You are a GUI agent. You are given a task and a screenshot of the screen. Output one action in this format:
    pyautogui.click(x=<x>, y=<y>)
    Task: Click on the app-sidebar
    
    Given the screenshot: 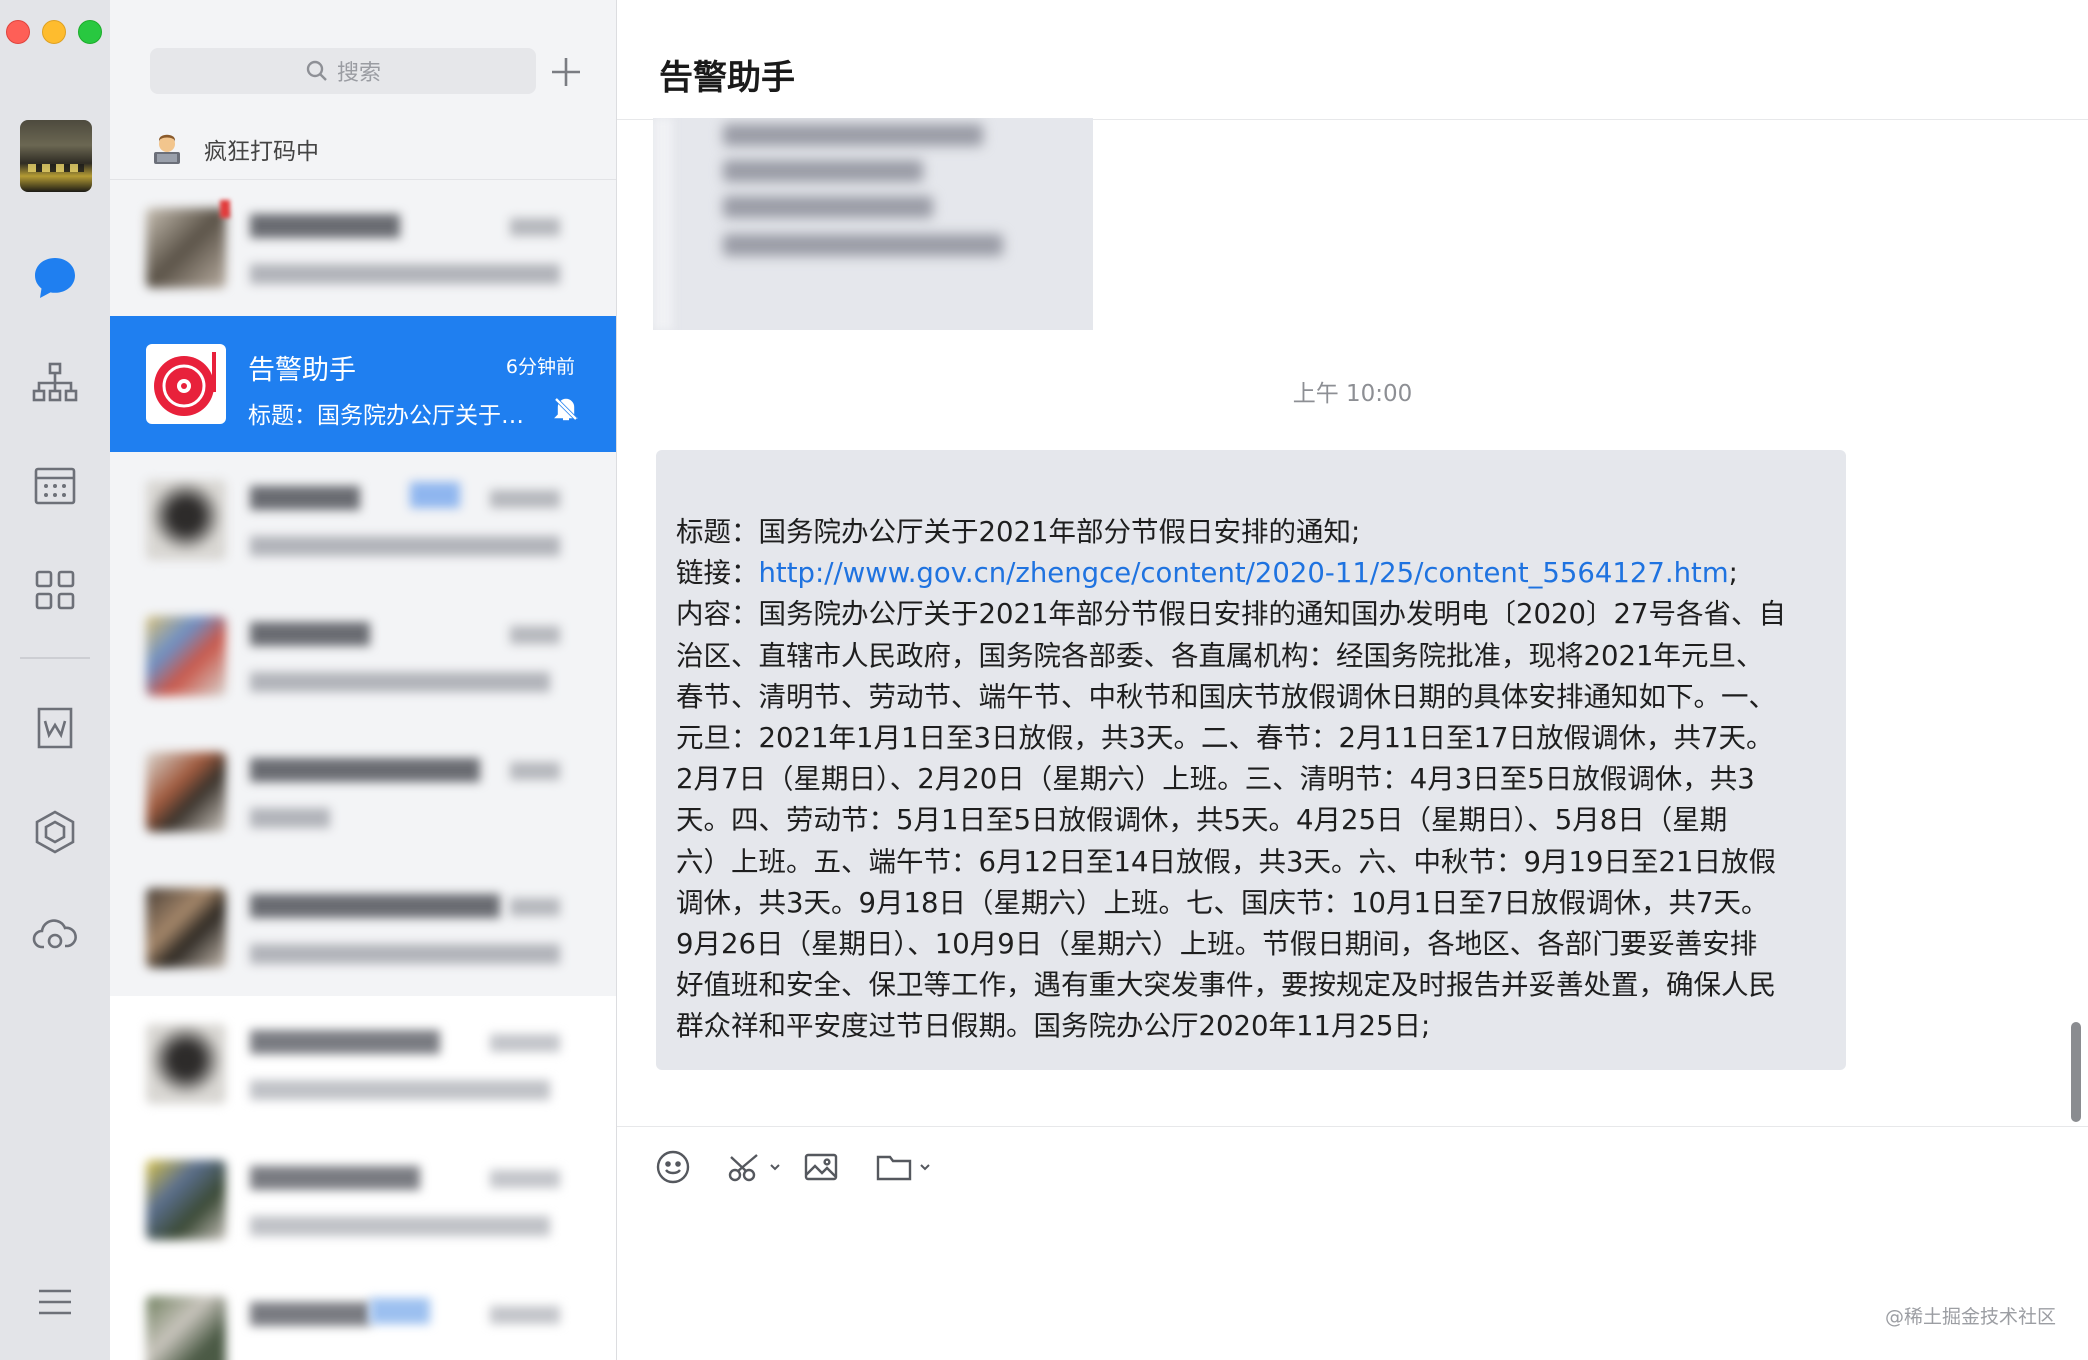 What is the action you would take?
    pyautogui.click(x=55, y=680)
    